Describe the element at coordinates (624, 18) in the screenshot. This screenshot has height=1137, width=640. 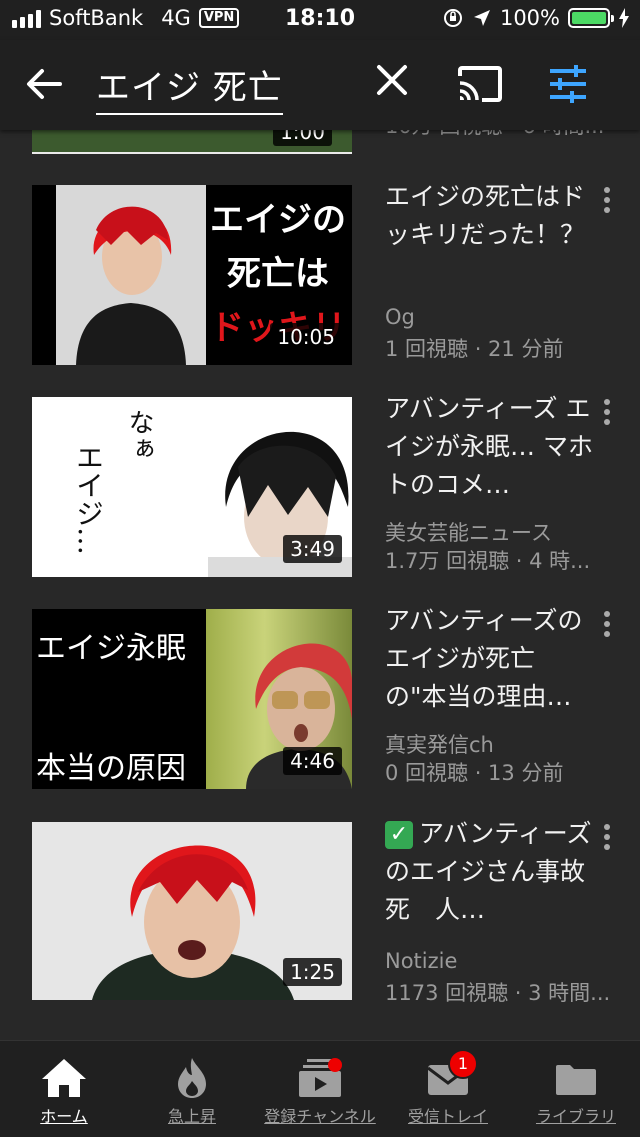
I see `charging-bolt-icon` at that location.